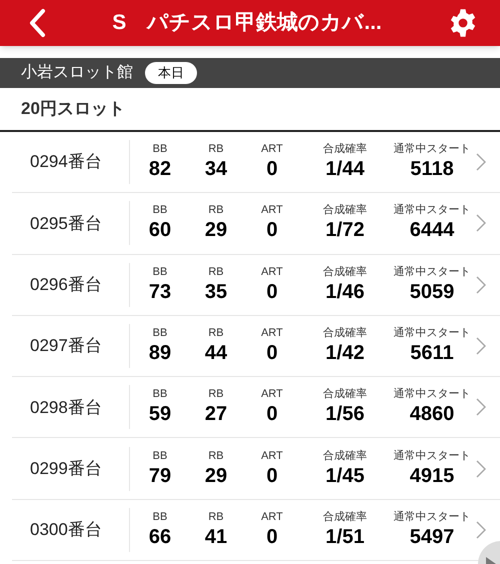  Describe the element at coordinates (216, 353) in the screenshot. I see `stat-value: 44` at that location.